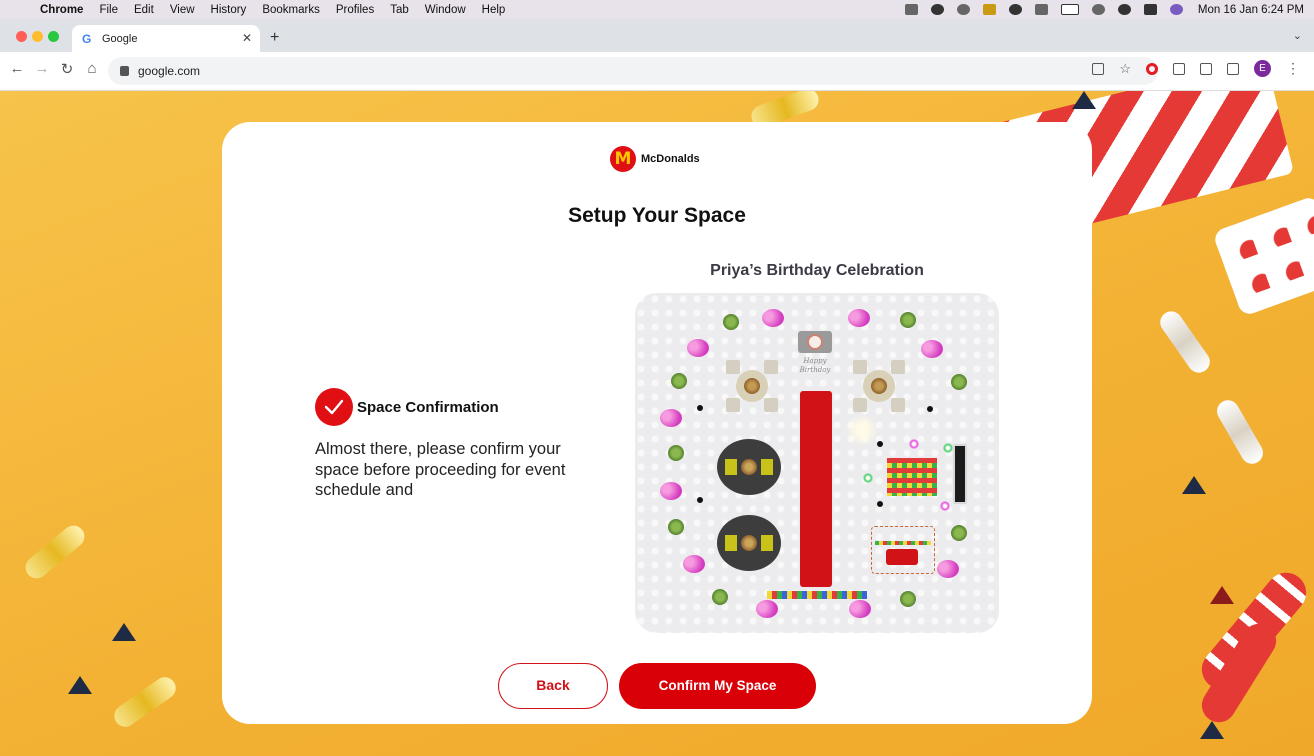 This screenshot has height=756, width=1314. I want to click on spotlight-glow, so click(862, 430).